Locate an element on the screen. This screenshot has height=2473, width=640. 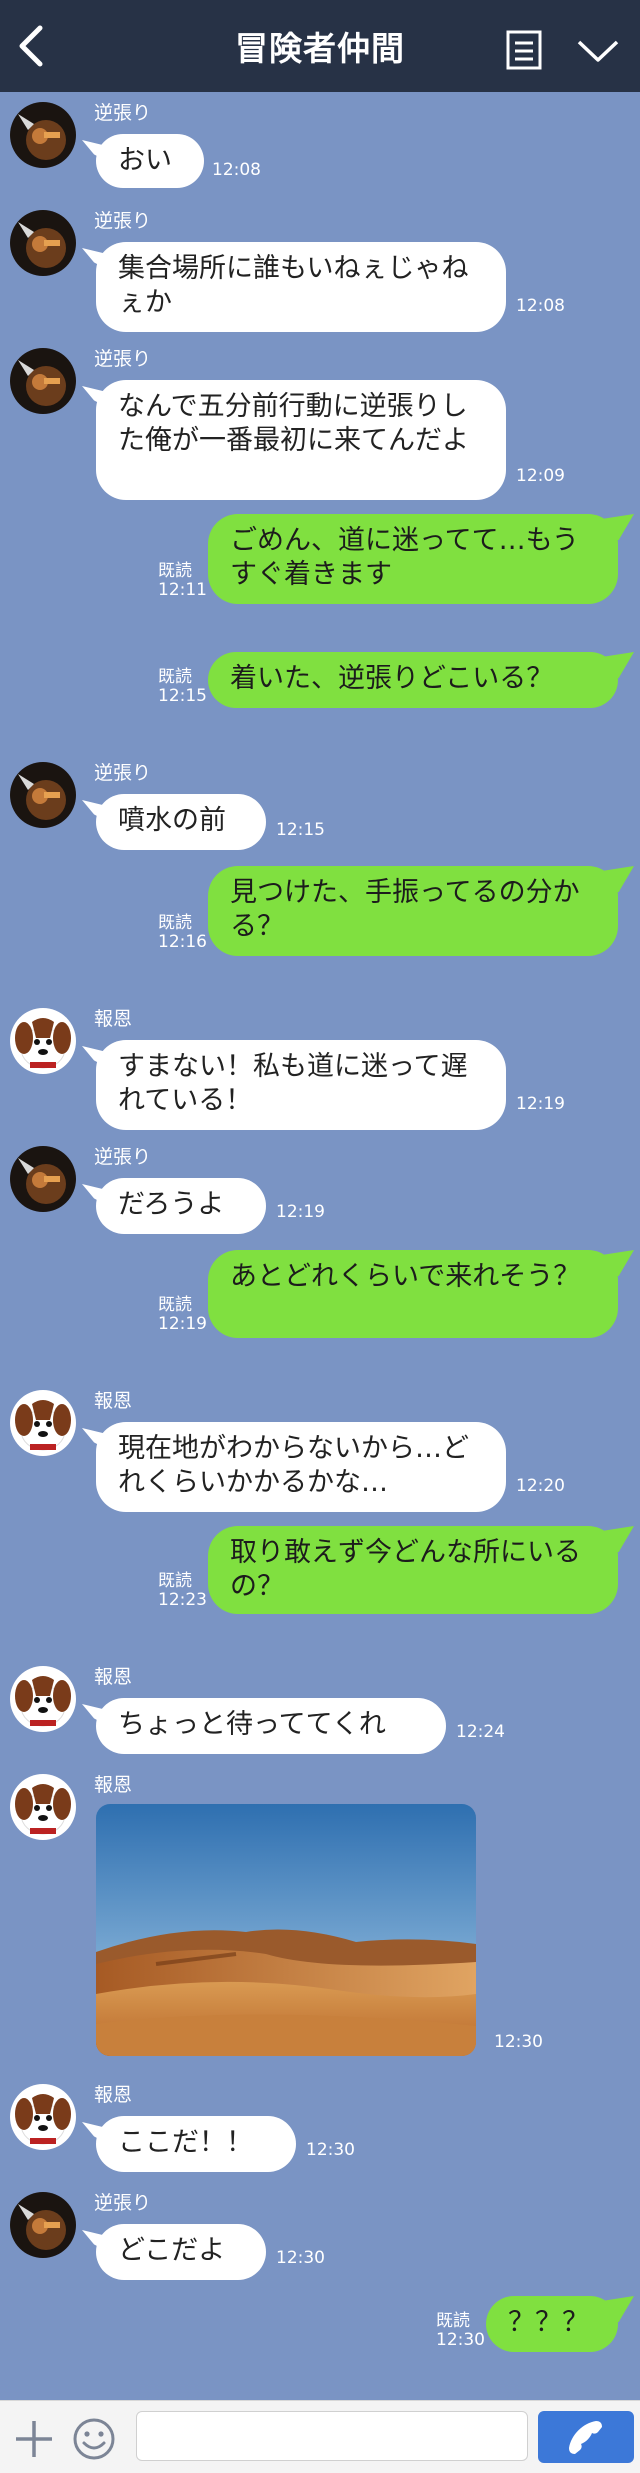
read-receipt: 既読 12:11 is located at coordinates (182, 580).